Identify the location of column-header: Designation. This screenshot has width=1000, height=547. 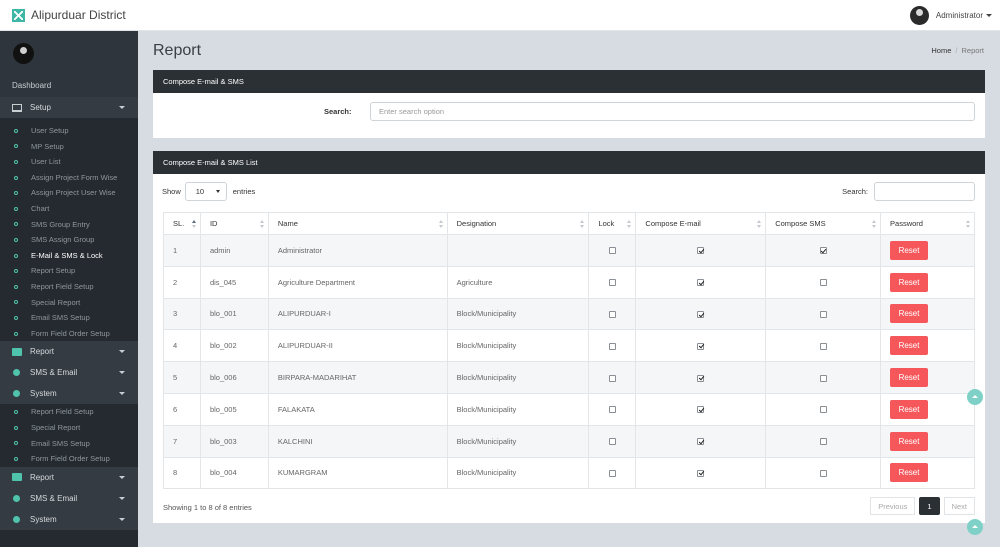
(518, 223).